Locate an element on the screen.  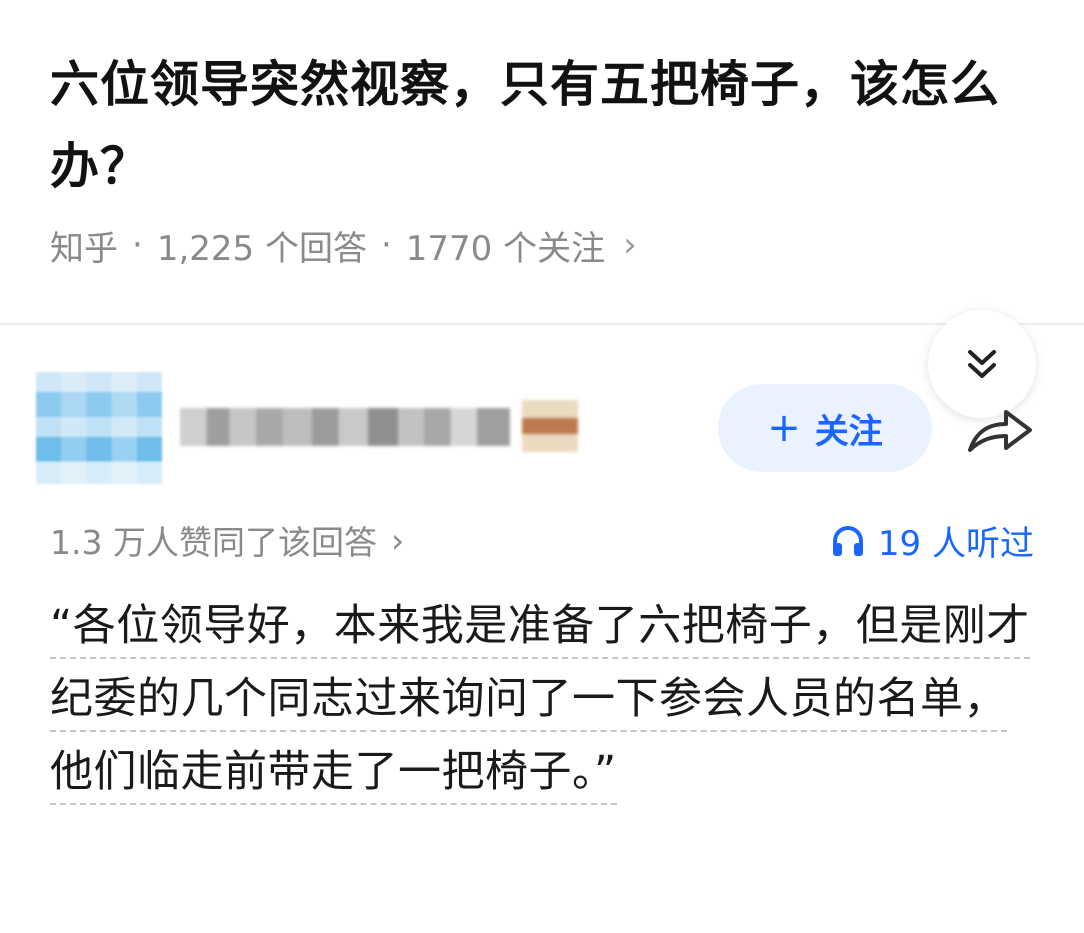
avatar is located at coordinates (99, 428).